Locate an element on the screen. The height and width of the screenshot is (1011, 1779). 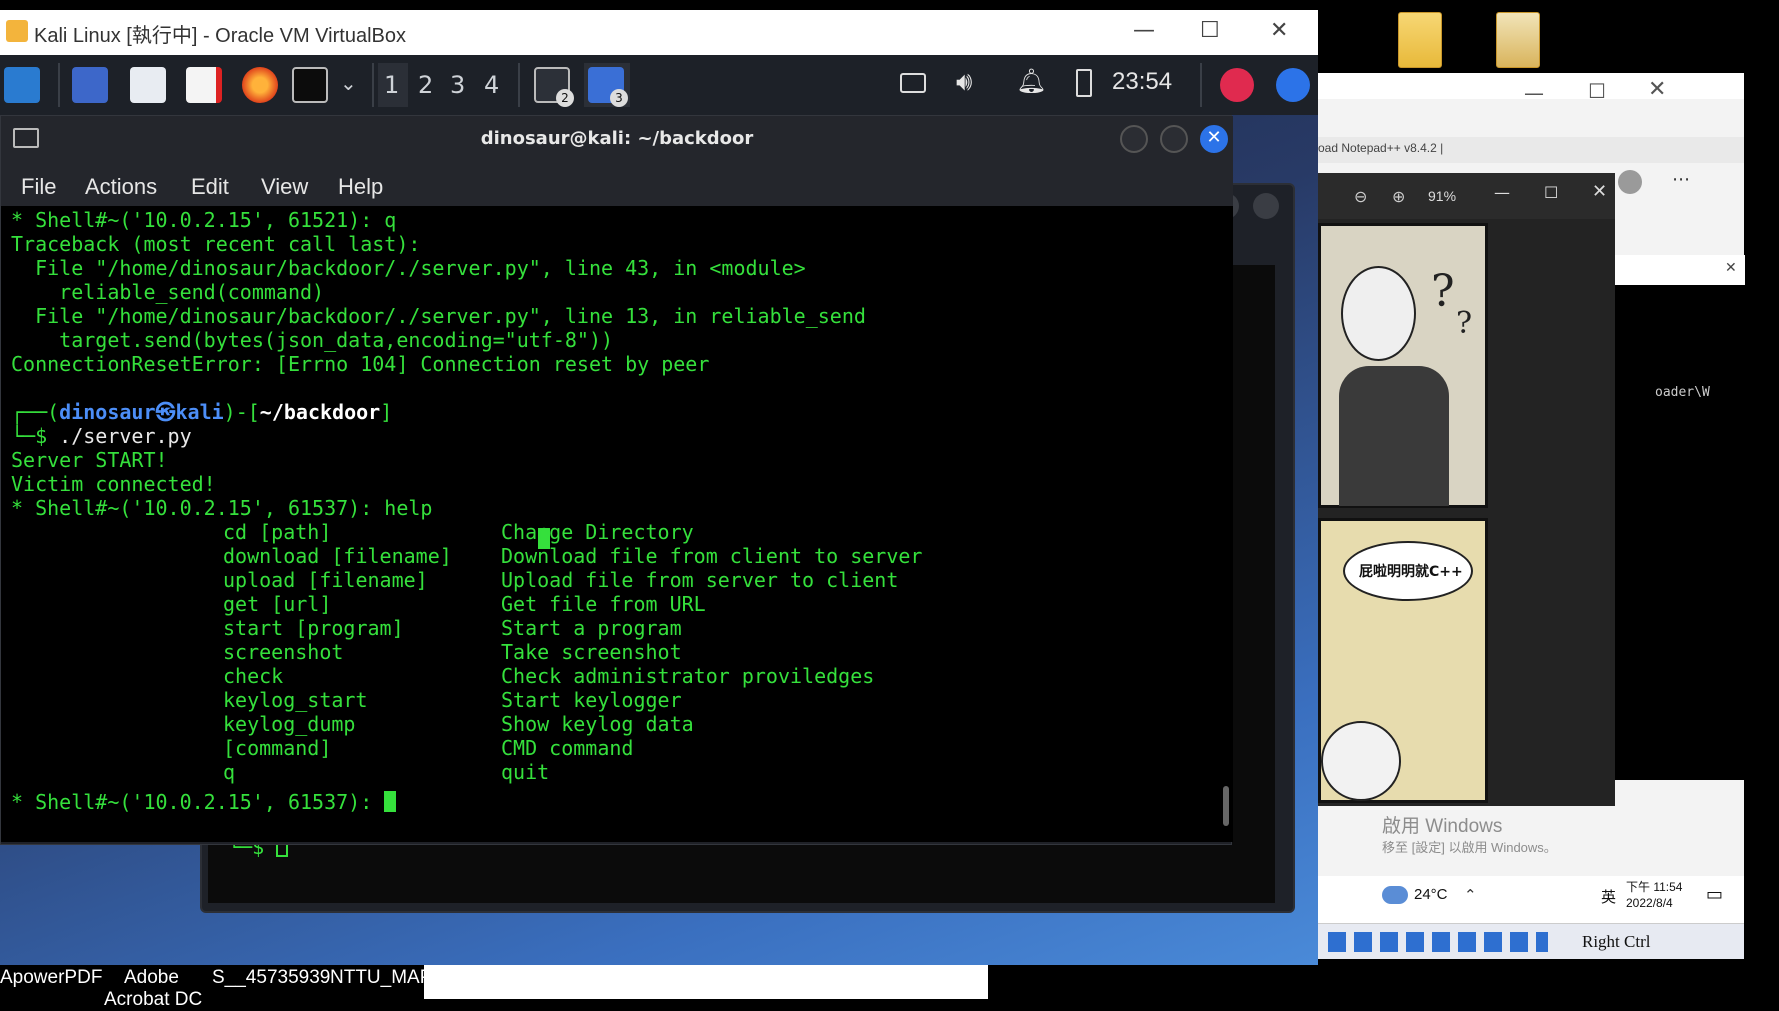
activate-windows-subtitle: 移至 [設定] 以啟用 Windows。 is located at coordinates (1469, 847).